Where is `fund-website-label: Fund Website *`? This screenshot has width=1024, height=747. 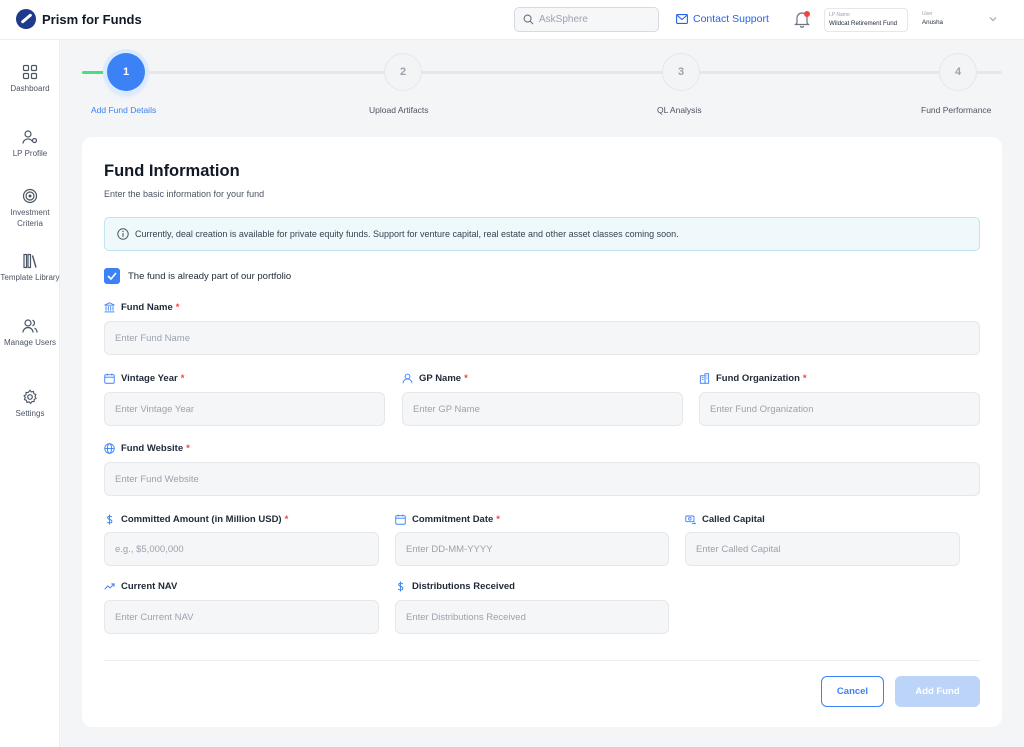 fund-website-label: Fund Website * is located at coordinates (147, 448).